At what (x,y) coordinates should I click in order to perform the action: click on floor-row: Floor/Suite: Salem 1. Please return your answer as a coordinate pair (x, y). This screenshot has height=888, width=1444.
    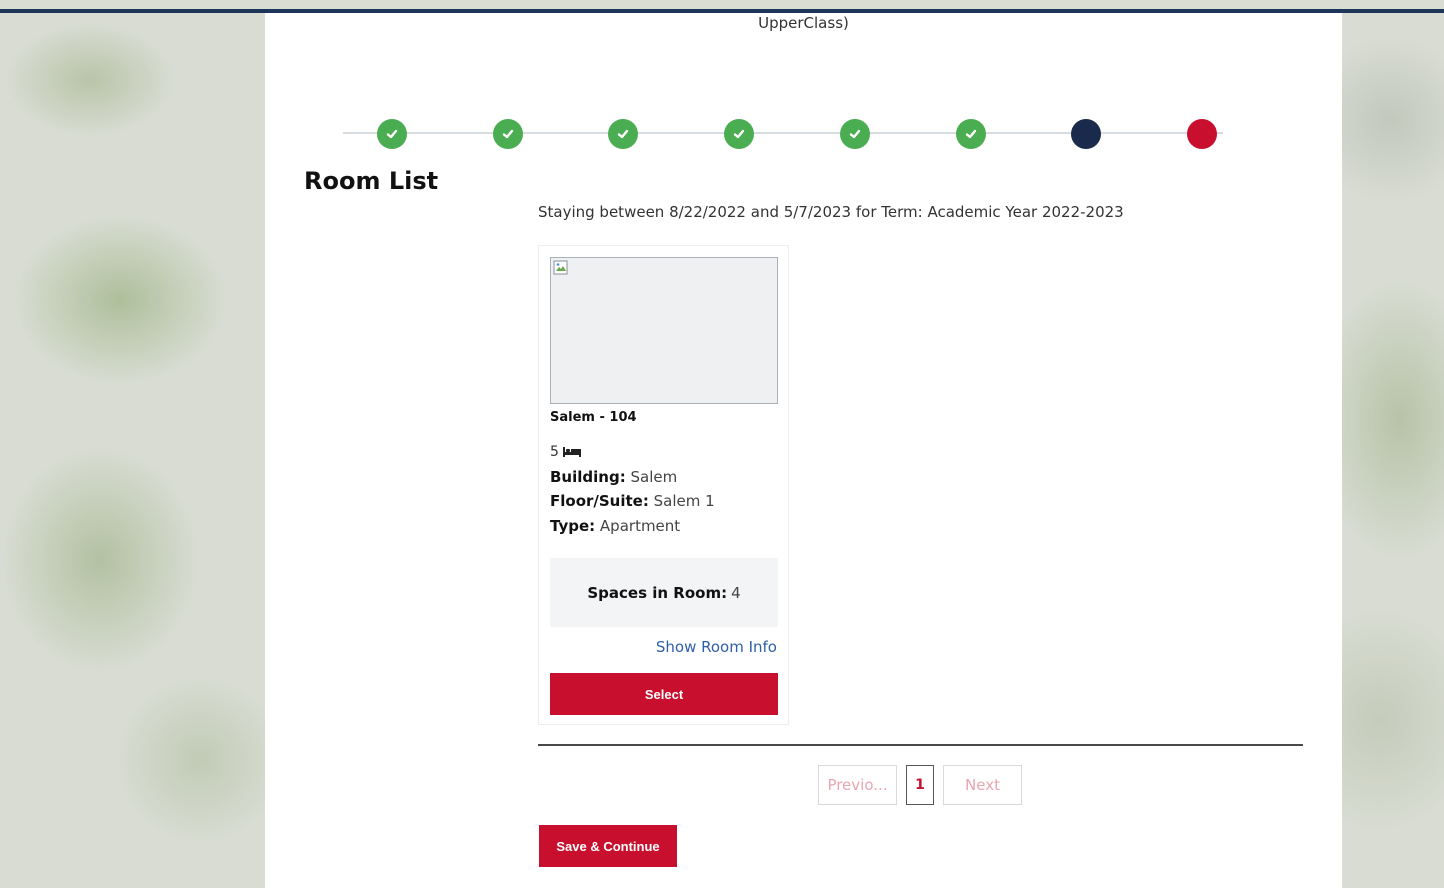
    Looking at the image, I should click on (632, 501).